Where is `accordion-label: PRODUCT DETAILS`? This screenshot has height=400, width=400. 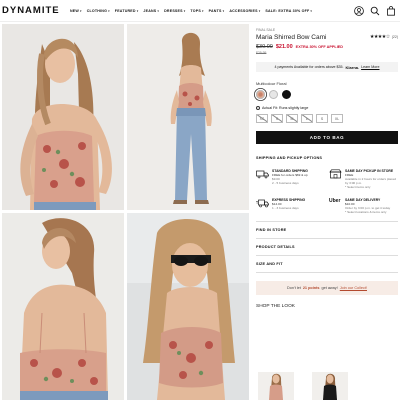
accordion-label: PRODUCT DETAILS is located at coordinates (275, 246).